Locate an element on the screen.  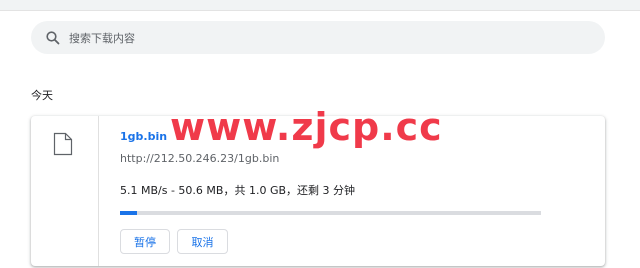
pause-button: 暂停 is located at coordinates (145, 241).